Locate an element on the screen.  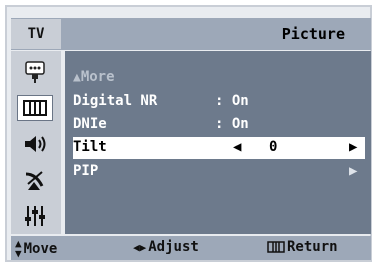
left-arrow-icon: ◀ is located at coordinates (237, 147).